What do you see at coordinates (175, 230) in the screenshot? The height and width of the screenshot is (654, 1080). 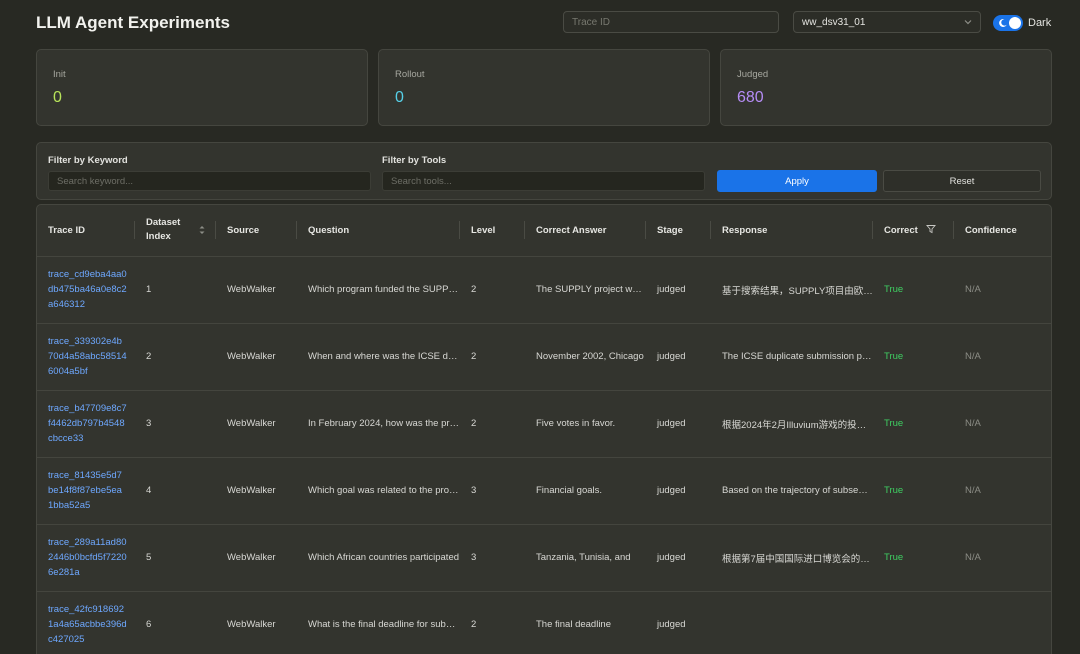 I see `col-header-dataset-index: Dataset Index` at bounding box center [175, 230].